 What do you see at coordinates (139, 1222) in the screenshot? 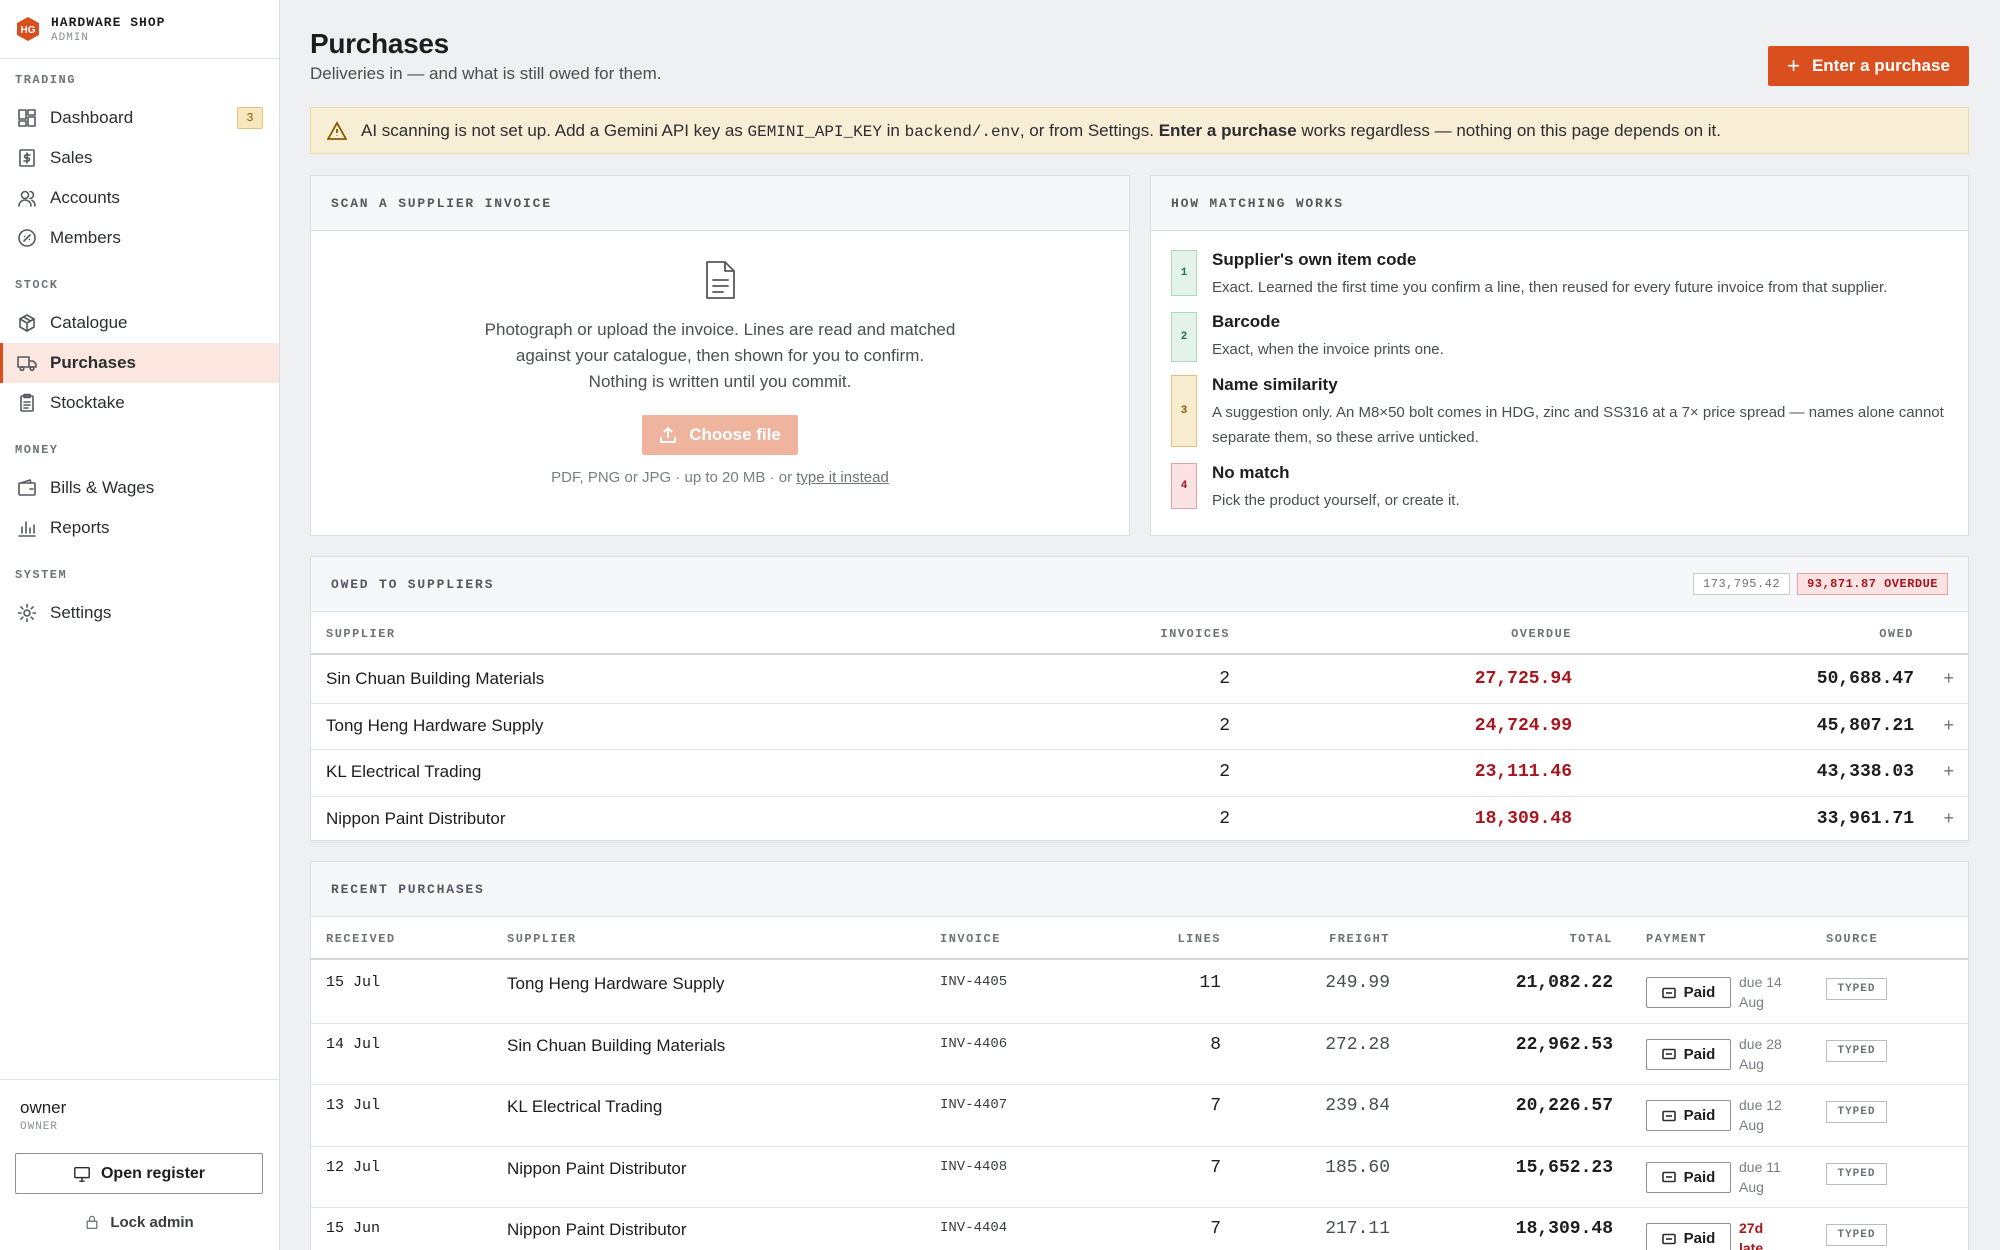
I see `lock-admin-button: Lock admin` at bounding box center [139, 1222].